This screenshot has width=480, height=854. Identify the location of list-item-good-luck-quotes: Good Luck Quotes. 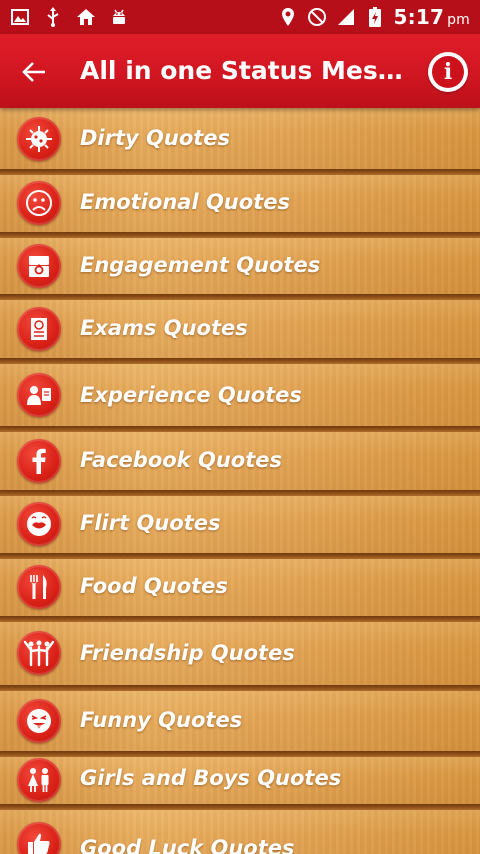
(240, 832).